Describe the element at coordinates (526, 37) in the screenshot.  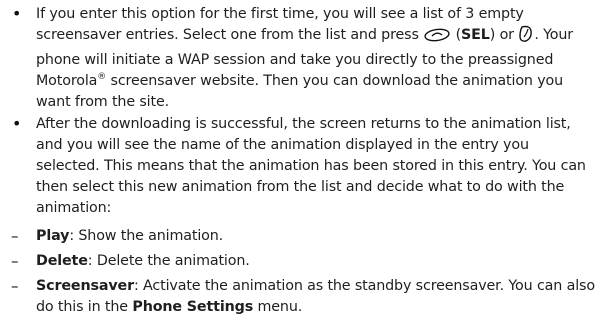
I see `select-key-icon` at that location.